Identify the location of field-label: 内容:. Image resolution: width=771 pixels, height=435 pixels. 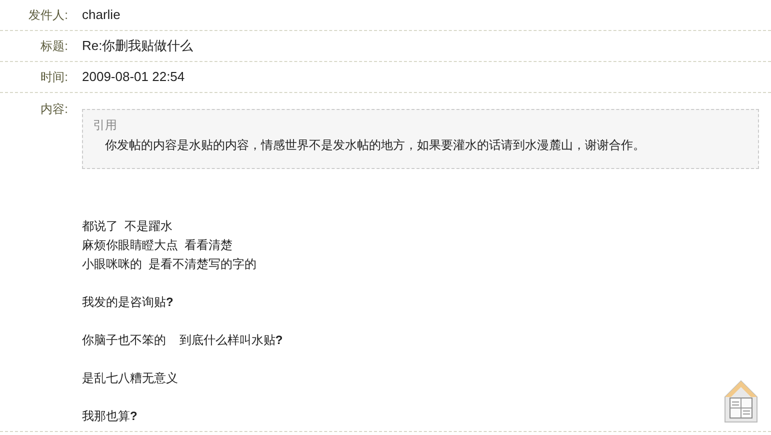
(54, 109).